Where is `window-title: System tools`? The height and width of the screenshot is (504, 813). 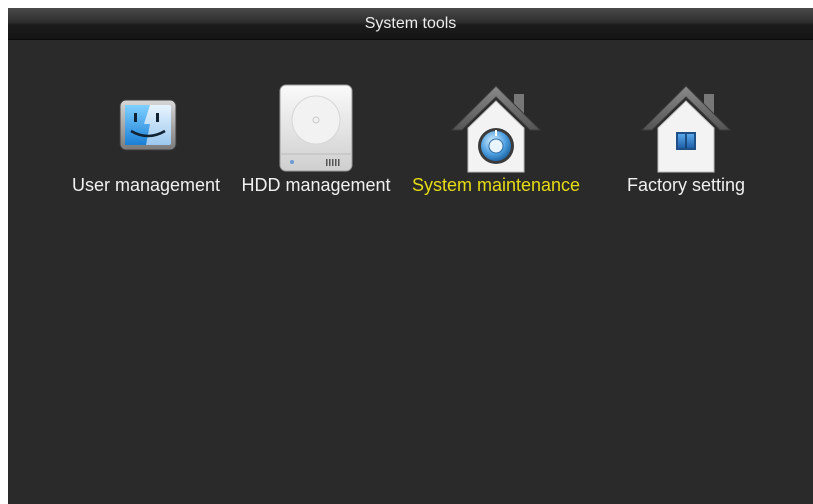 window-title: System tools is located at coordinates (410, 23).